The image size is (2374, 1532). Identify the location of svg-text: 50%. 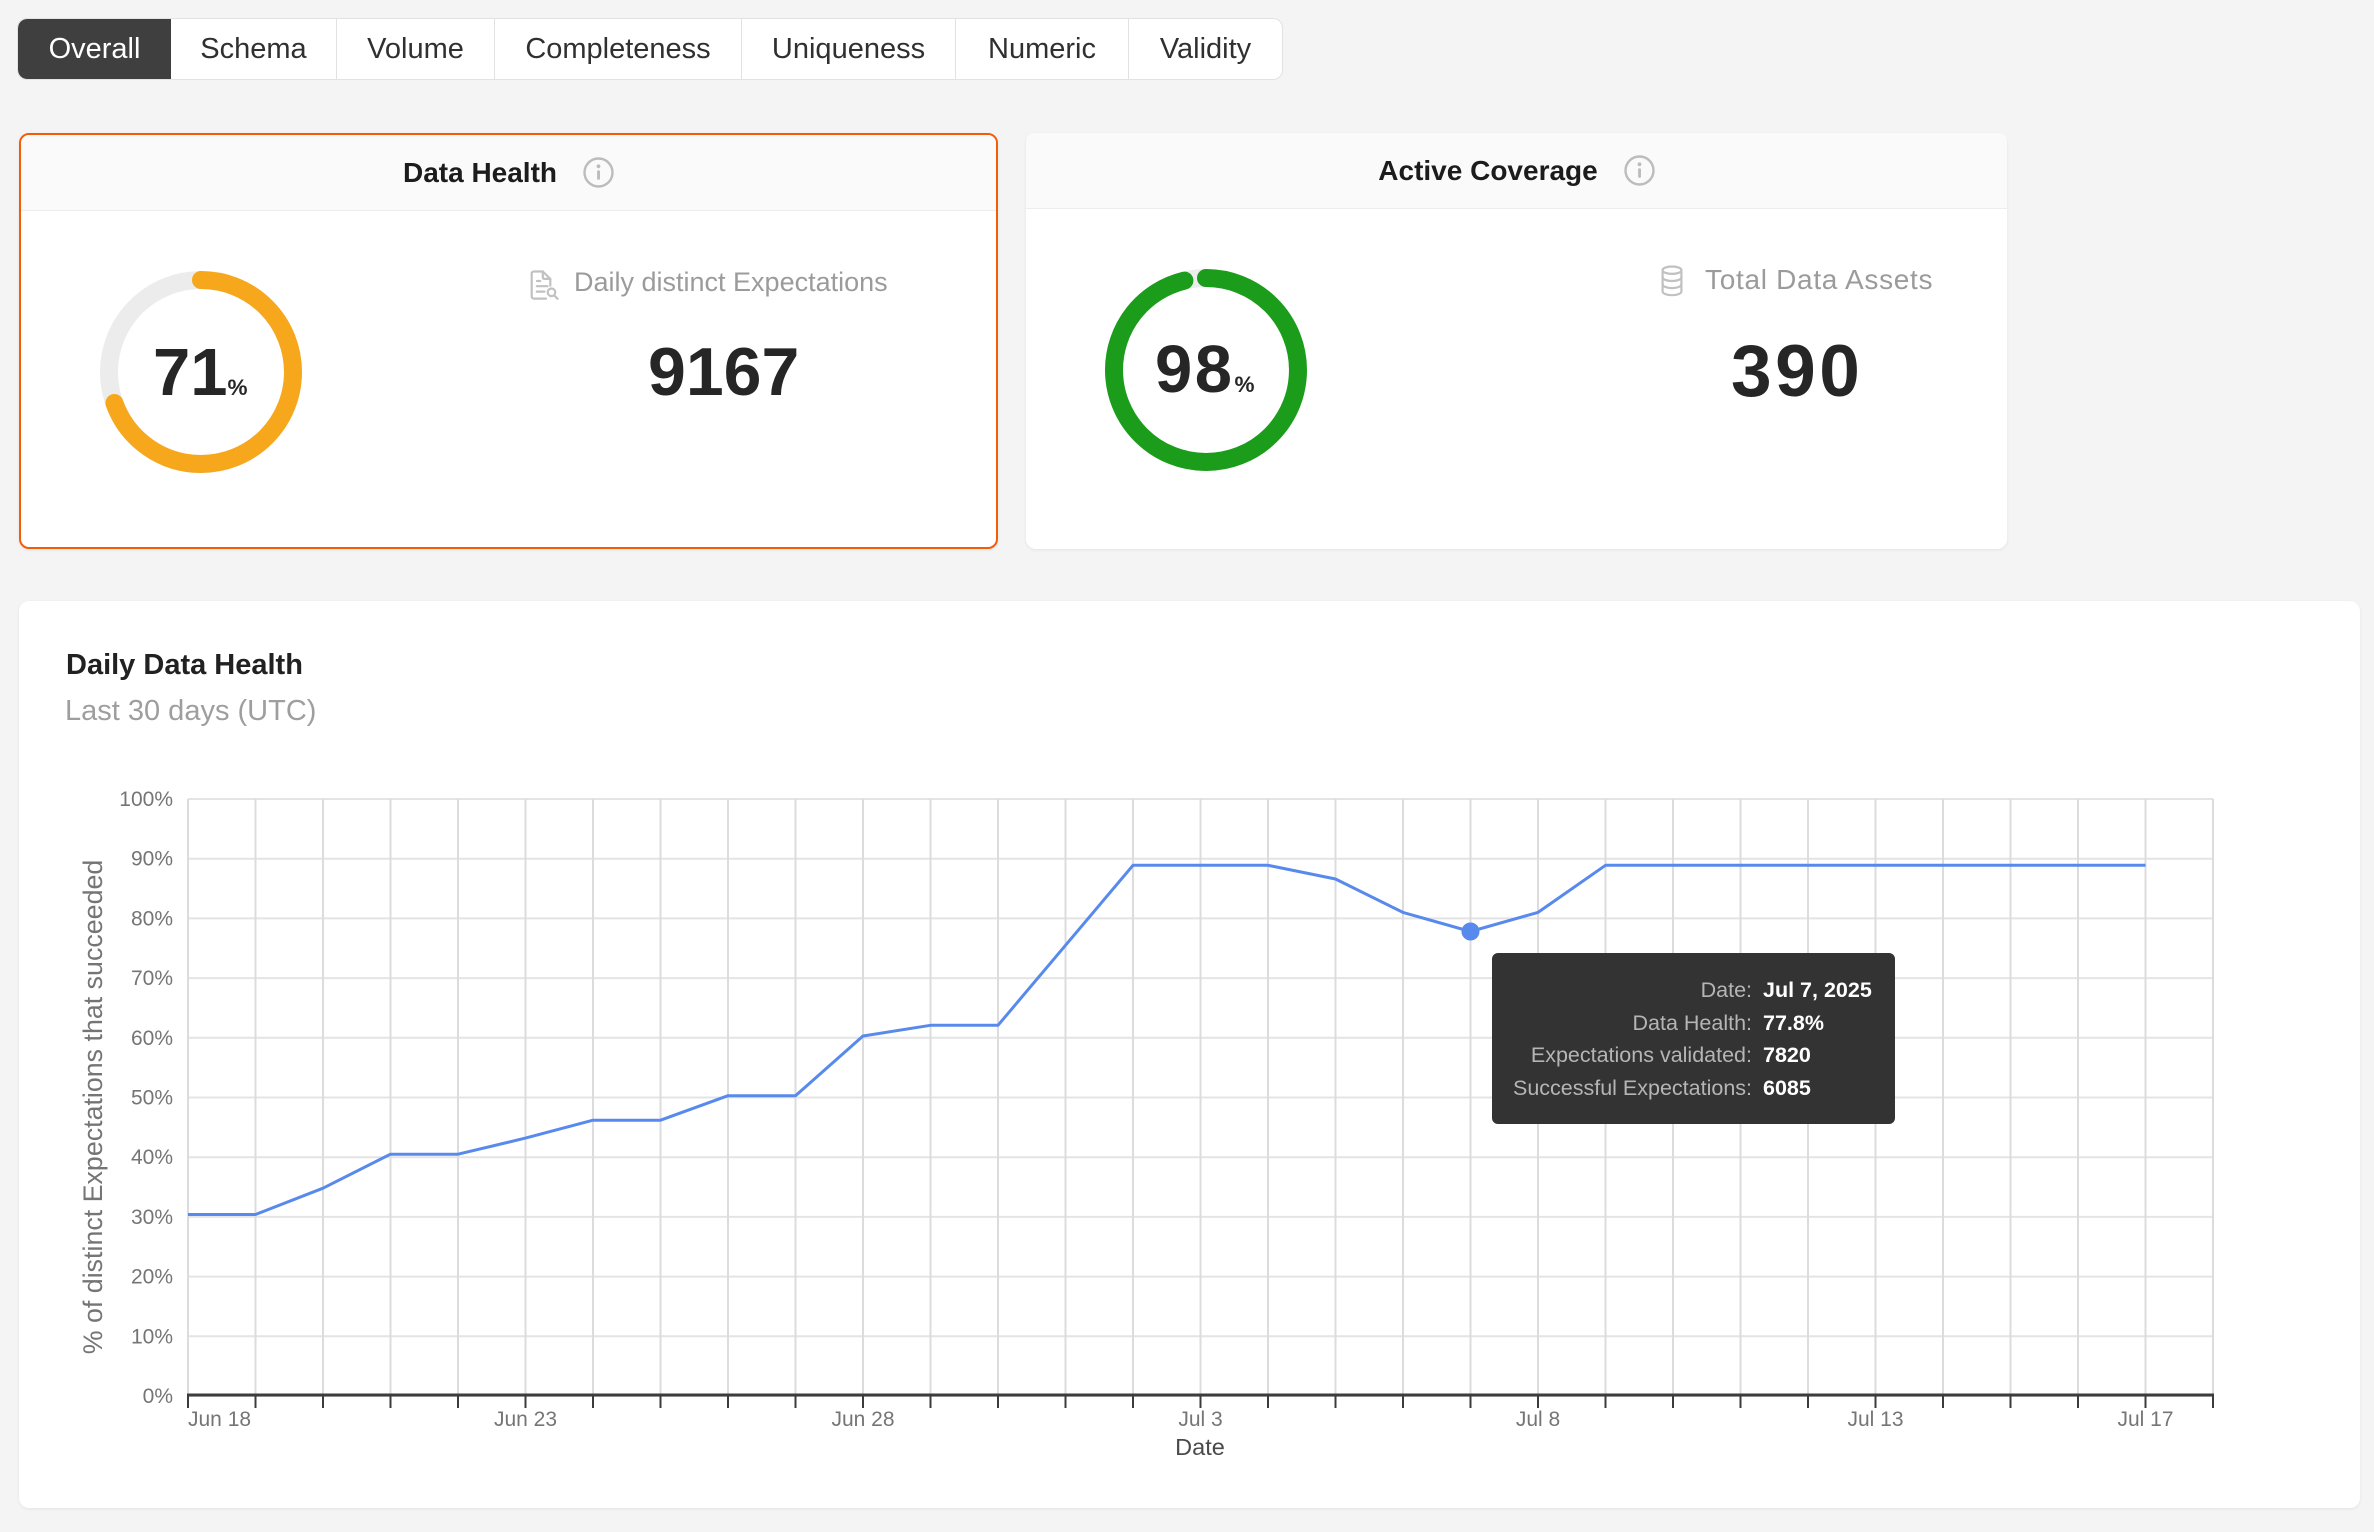
(152, 1098).